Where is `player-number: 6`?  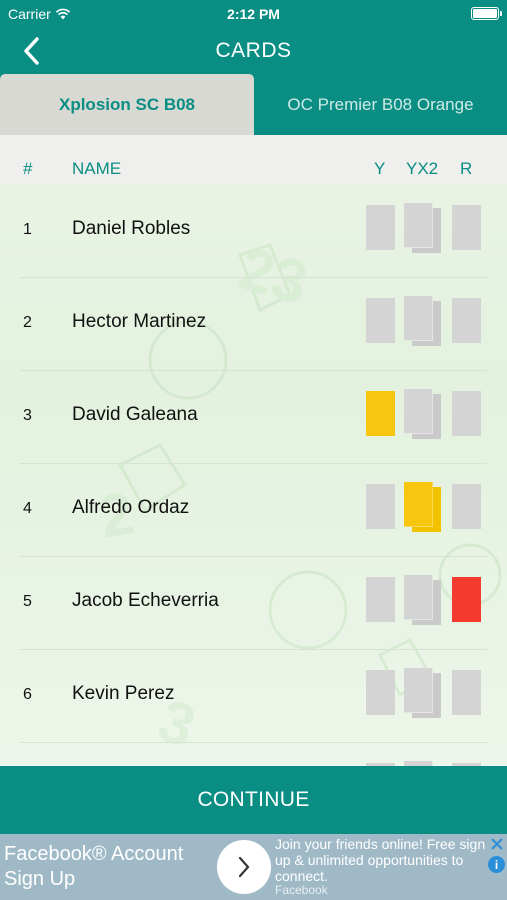
player-number: 6 is located at coordinates (27, 694).